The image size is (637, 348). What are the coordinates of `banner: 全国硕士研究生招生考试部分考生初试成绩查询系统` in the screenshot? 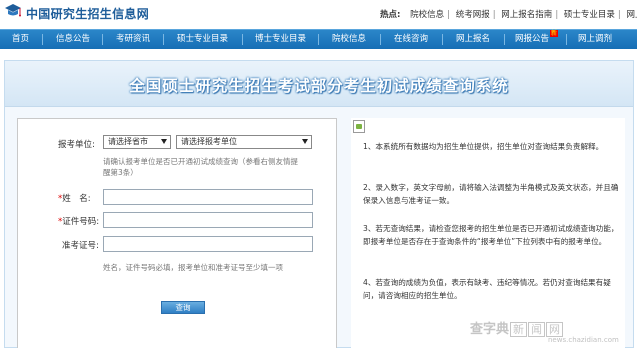 It's located at (319, 84).